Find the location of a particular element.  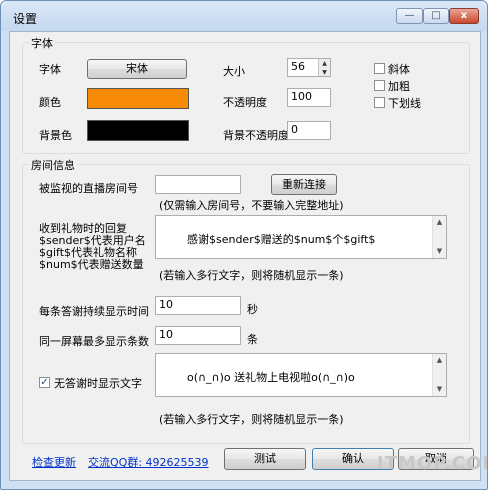

font-group-title: 字体 is located at coordinates (42, 43).